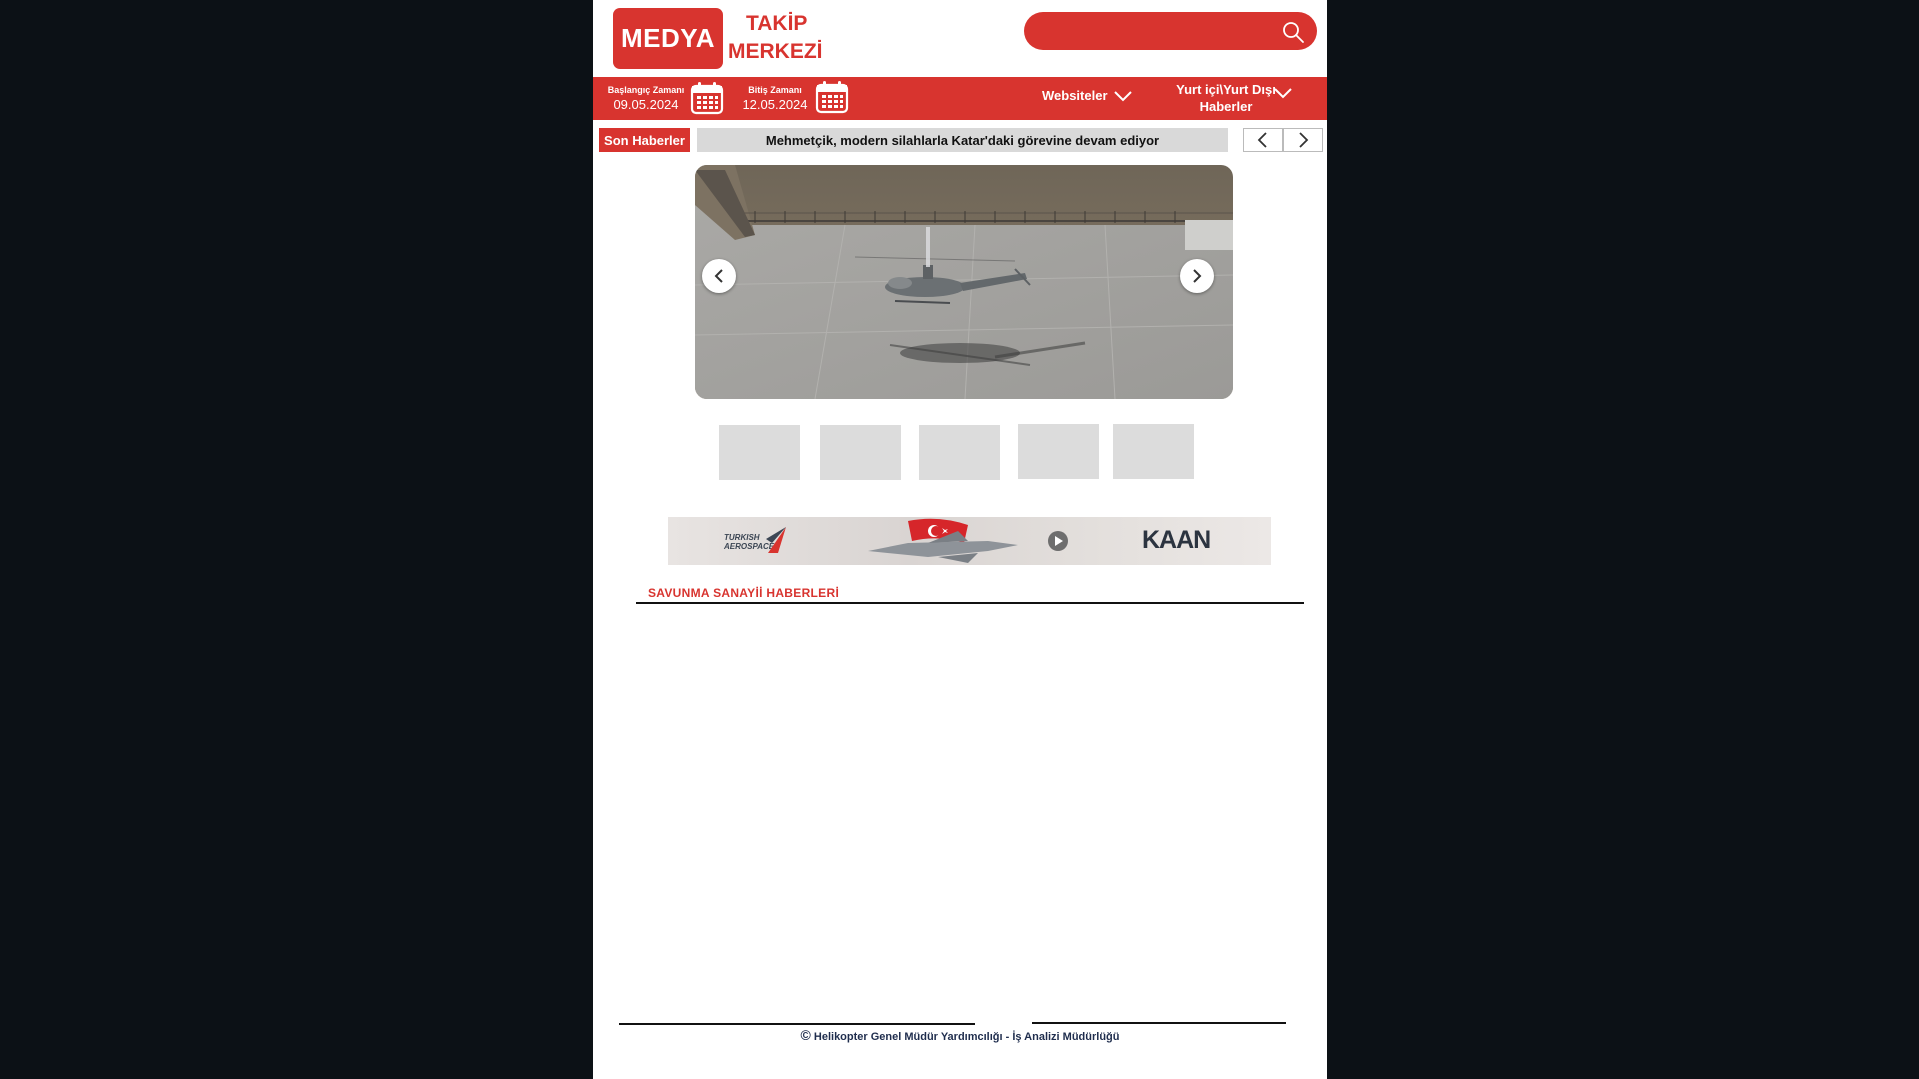 Image resolution: width=1919 pixels, height=1079 pixels. I want to click on end-date: Bitiş Zamanı 12.05.2024, so click(775, 98).